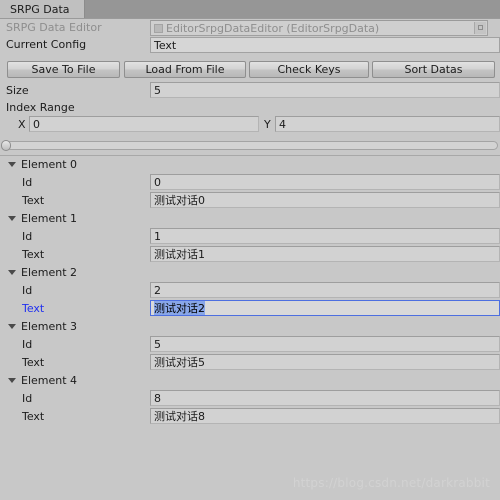 The width and height of the screenshot is (500, 500). I want to click on load-from-file-button: Load From File, so click(185, 69).